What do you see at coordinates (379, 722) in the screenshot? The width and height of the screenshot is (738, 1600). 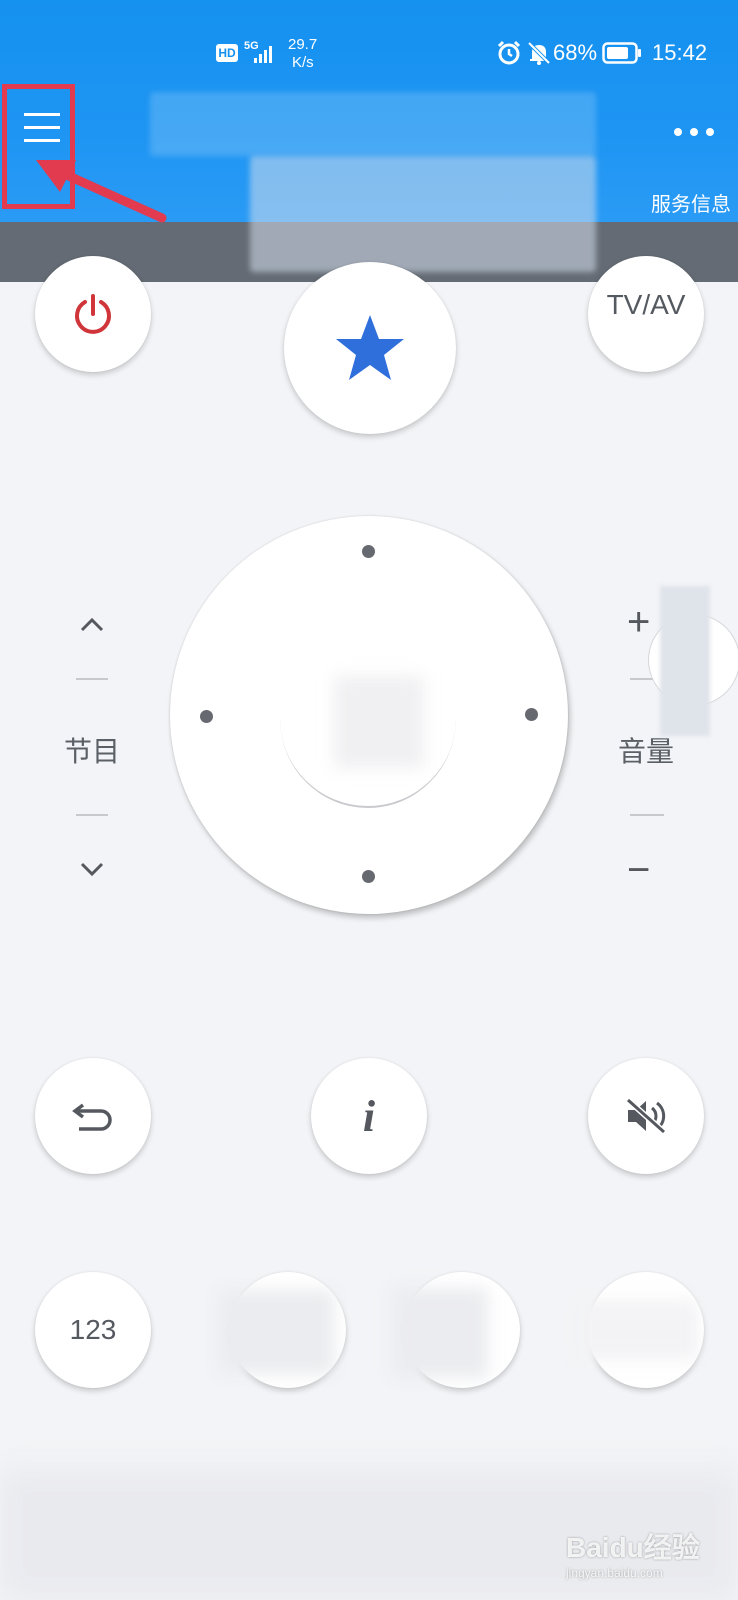 I see `blurred-ok-label` at bounding box center [379, 722].